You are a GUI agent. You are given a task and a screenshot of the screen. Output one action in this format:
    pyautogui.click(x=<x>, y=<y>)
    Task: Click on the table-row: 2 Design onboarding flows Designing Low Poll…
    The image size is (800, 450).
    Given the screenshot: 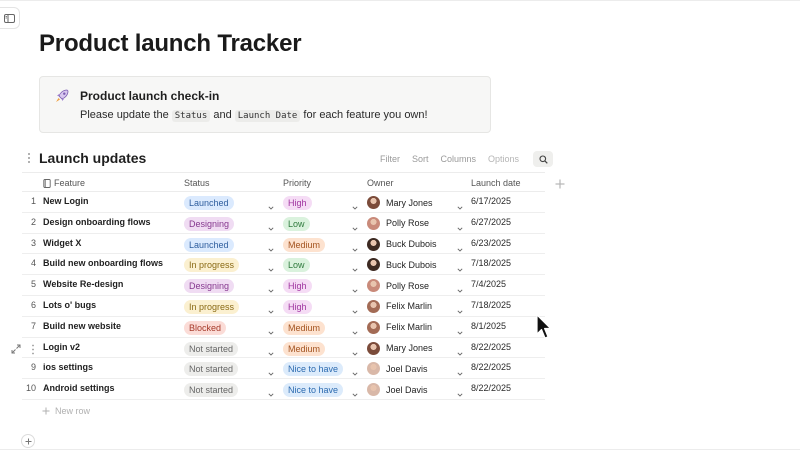 What is the action you would take?
    pyautogui.click(x=283, y=223)
    